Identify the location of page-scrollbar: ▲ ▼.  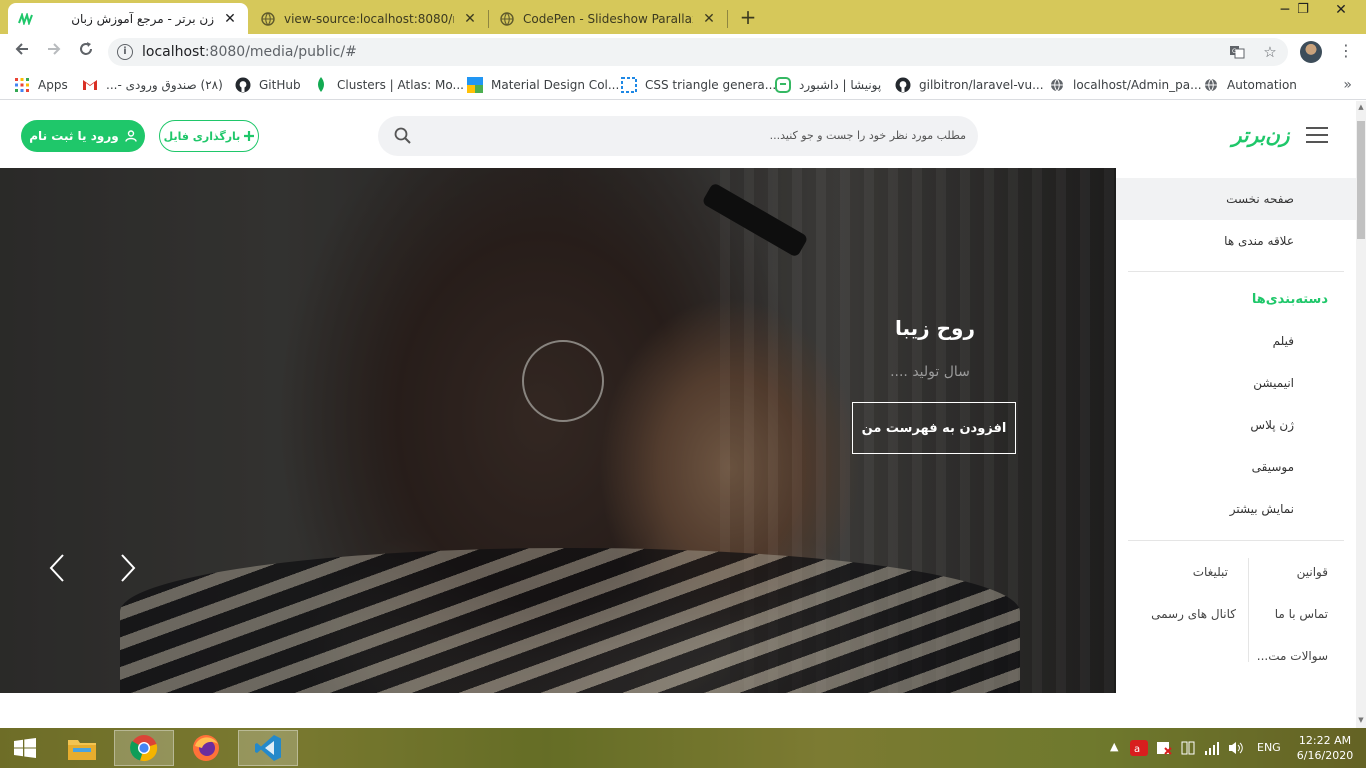
(1361, 414).